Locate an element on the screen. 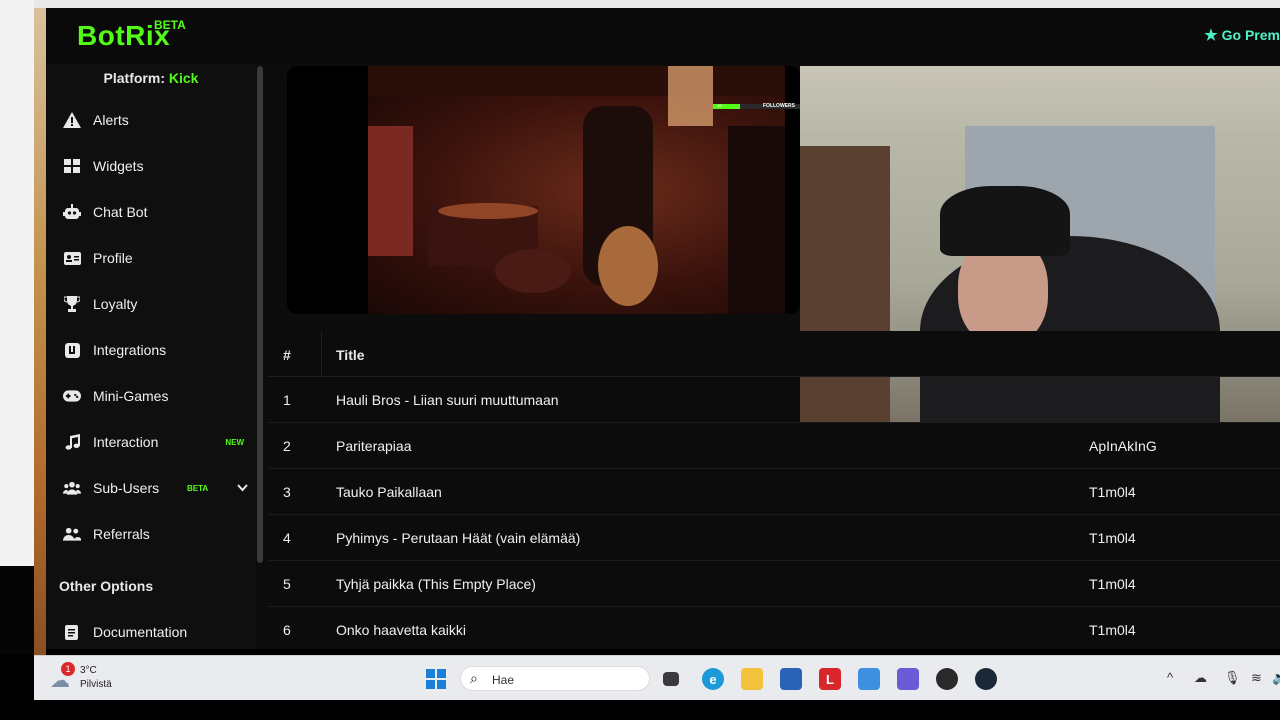  go-premium-button: ★ Go Prem is located at coordinates (1242, 35).